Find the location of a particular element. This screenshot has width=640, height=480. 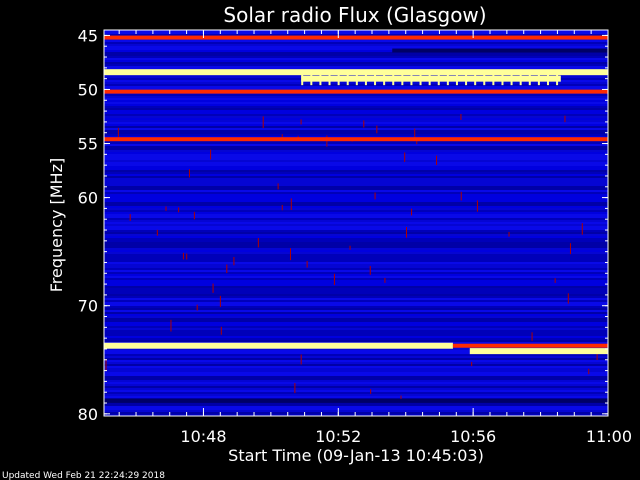

x-tick-label: 10:48 is located at coordinates (203, 436).